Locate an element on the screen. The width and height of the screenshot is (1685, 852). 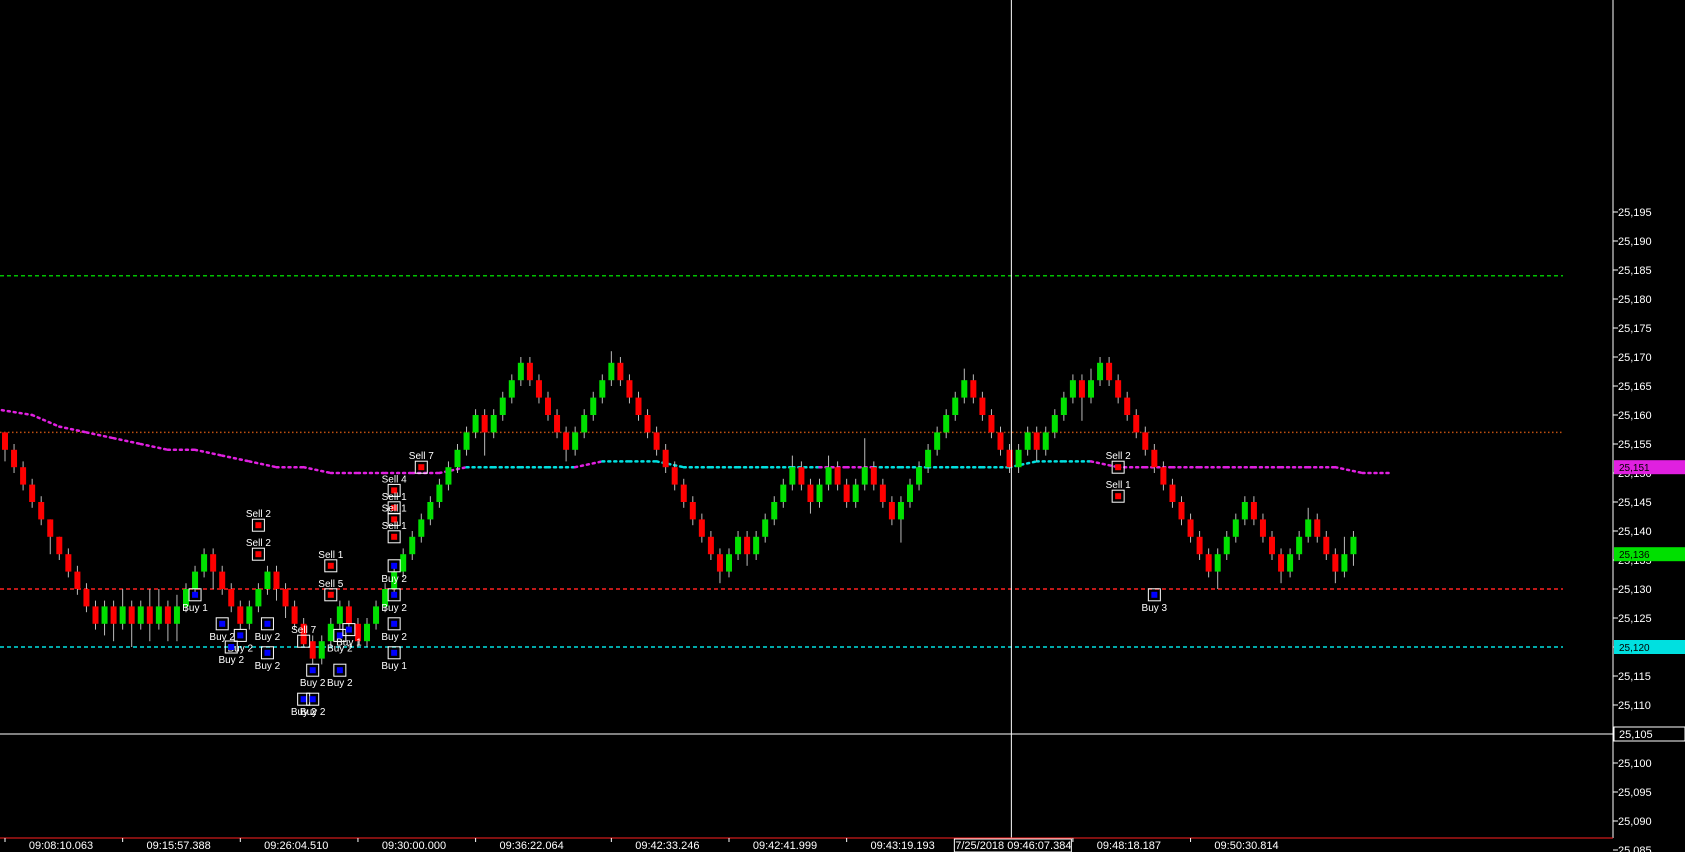
marker-label: Sell 5 is located at coordinates (330, 584).